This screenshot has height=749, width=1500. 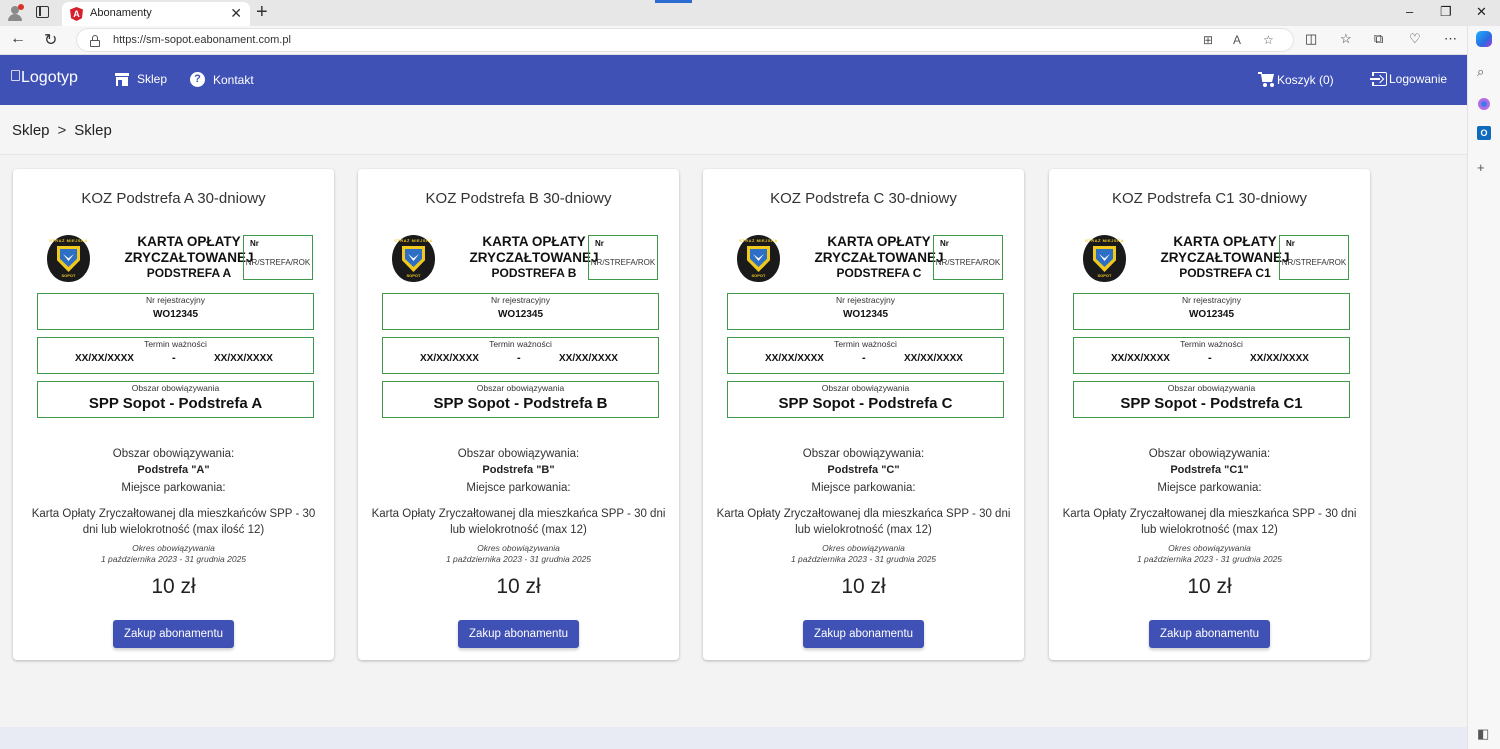 I want to click on new-tab-button: +, so click(x=262, y=12).